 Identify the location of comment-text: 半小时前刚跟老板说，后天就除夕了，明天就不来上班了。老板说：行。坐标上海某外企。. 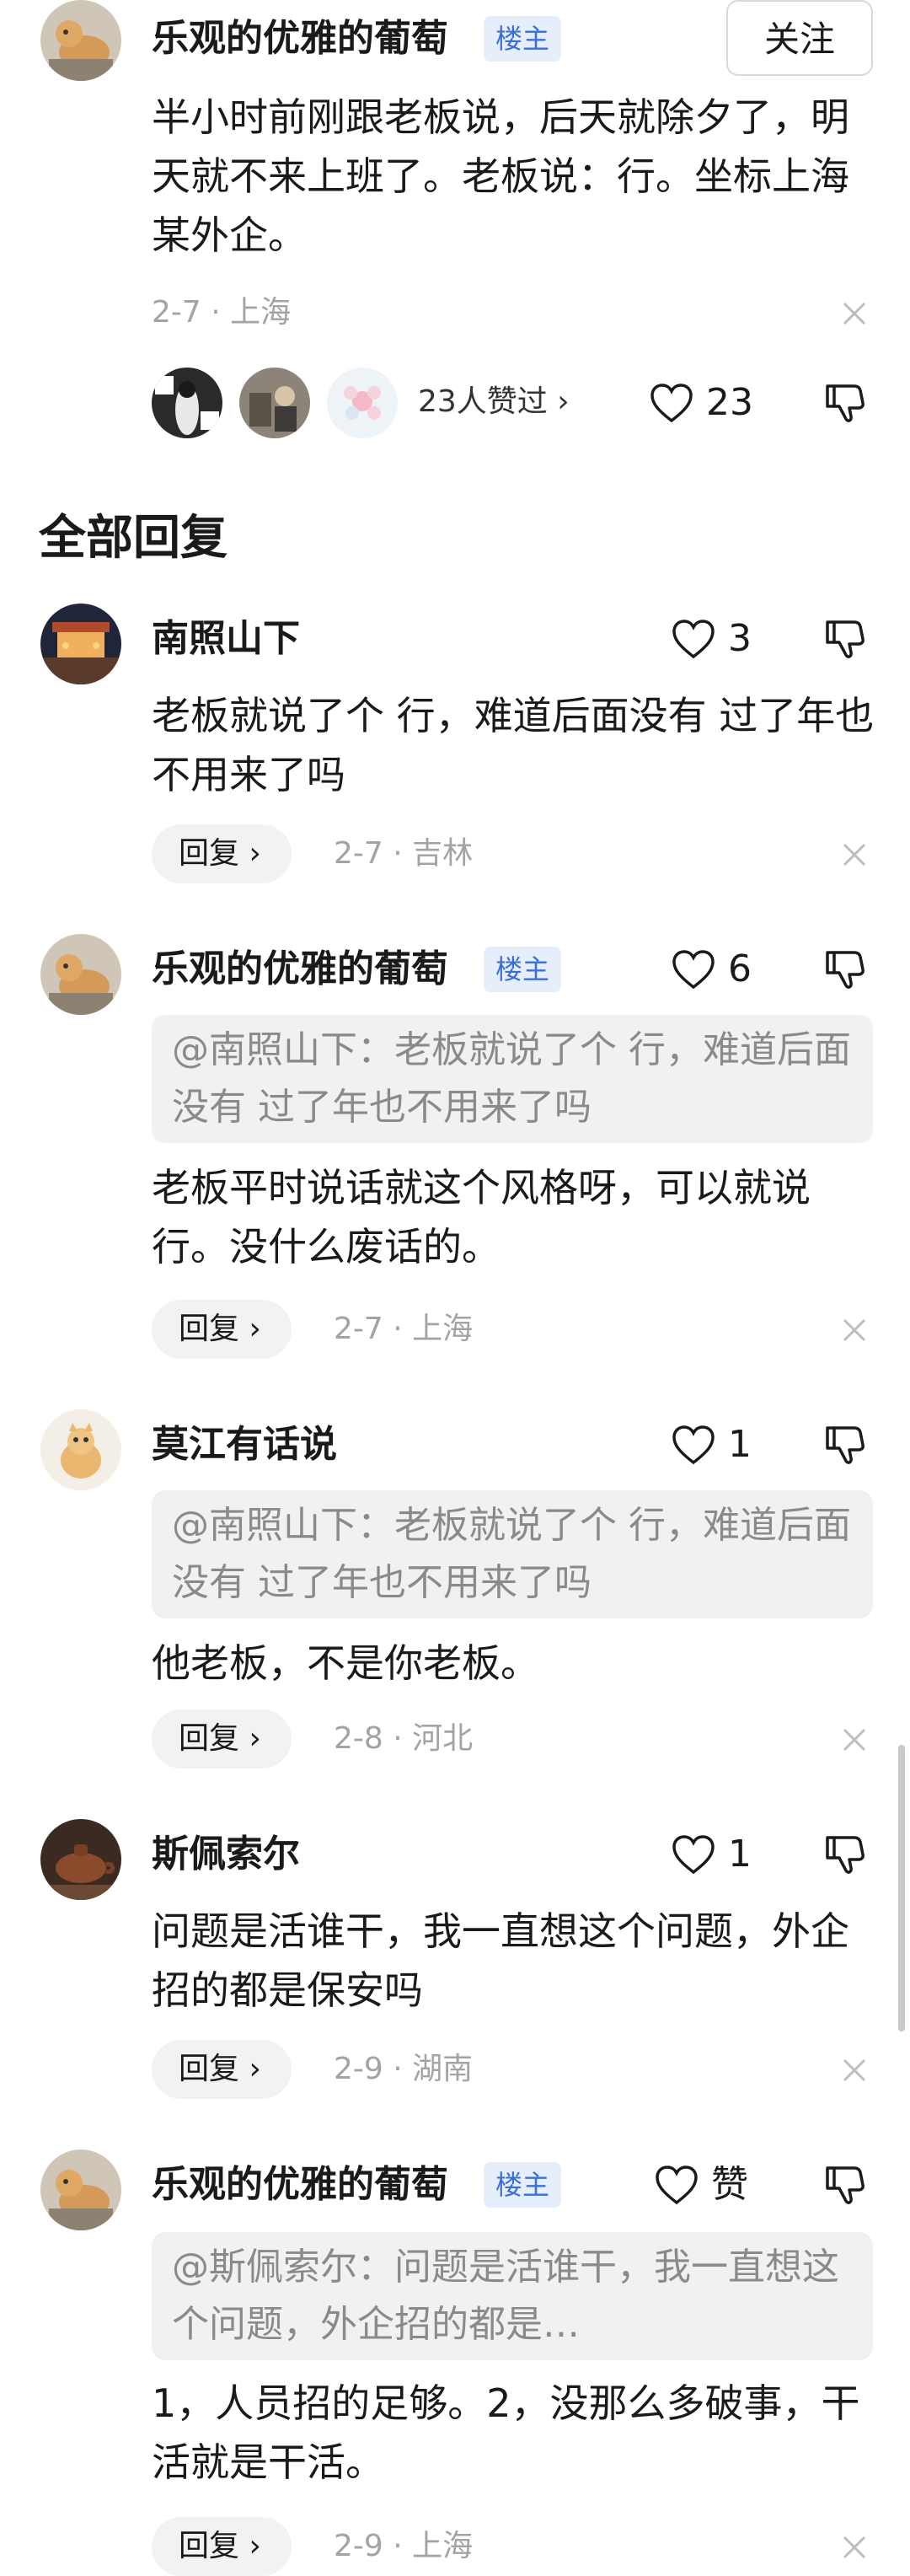
(500, 176).